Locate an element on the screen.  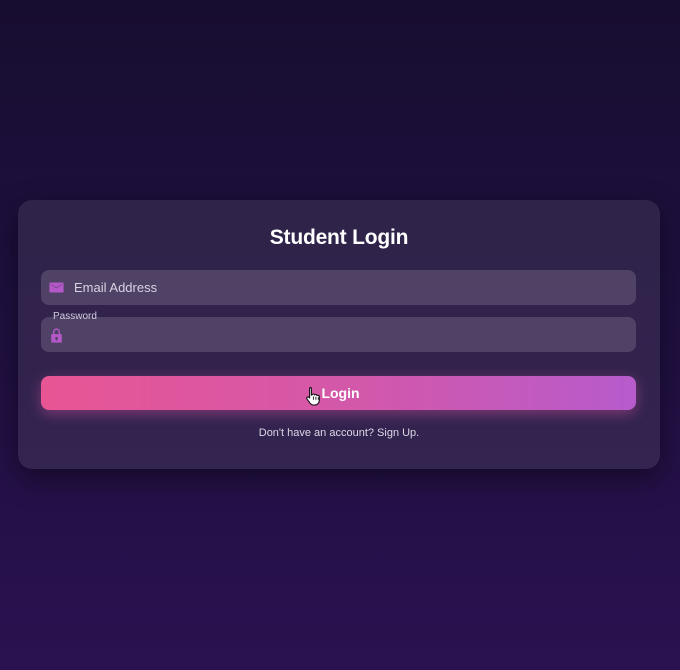
login-button-label: Login is located at coordinates (340, 393).